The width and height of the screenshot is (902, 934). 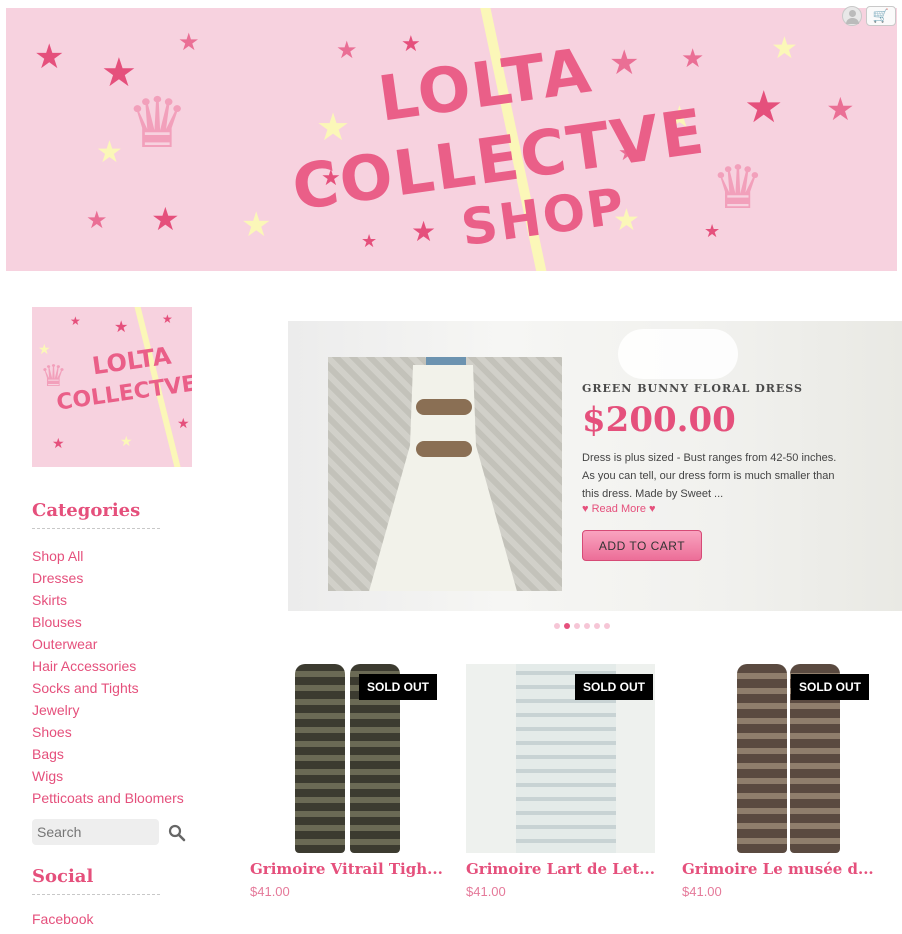 What do you see at coordinates (95, 832) in the screenshot?
I see `search-input` at bounding box center [95, 832].